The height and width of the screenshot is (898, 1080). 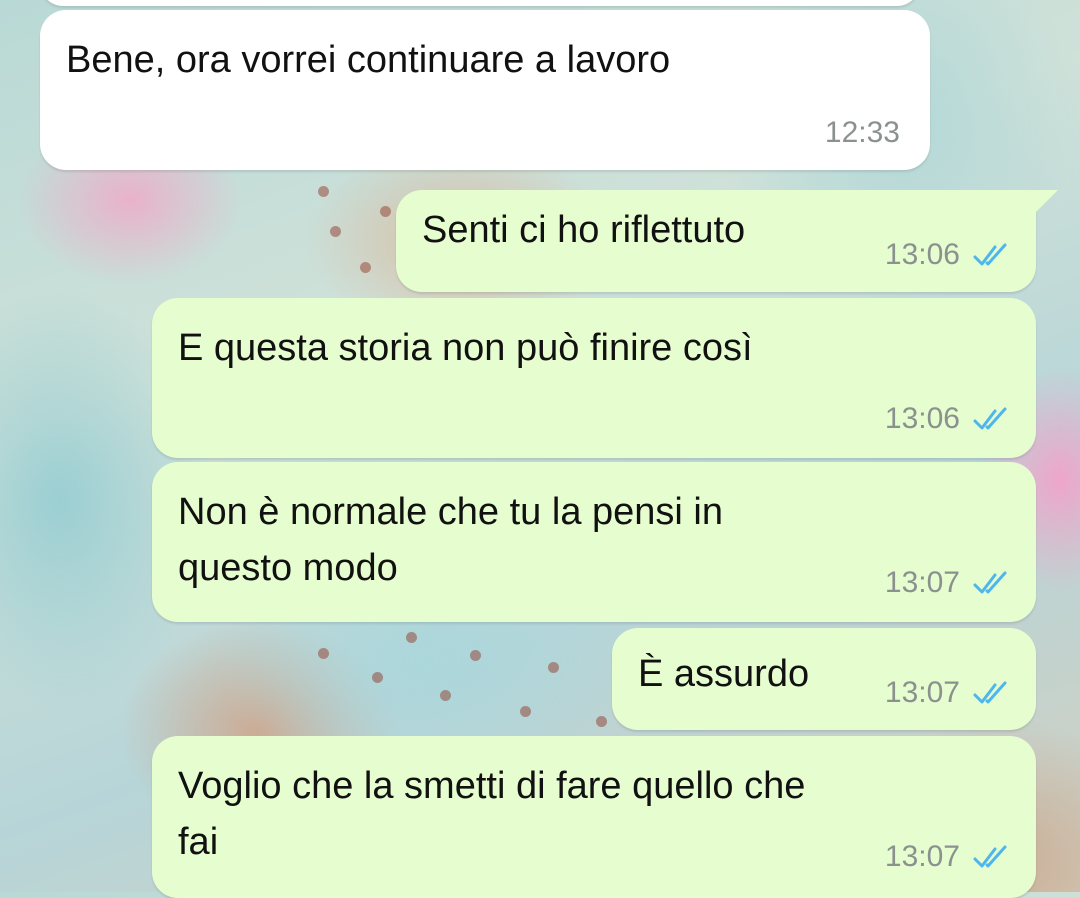 I want to click on message-meta: 12:33, so click(x=862, y=133).